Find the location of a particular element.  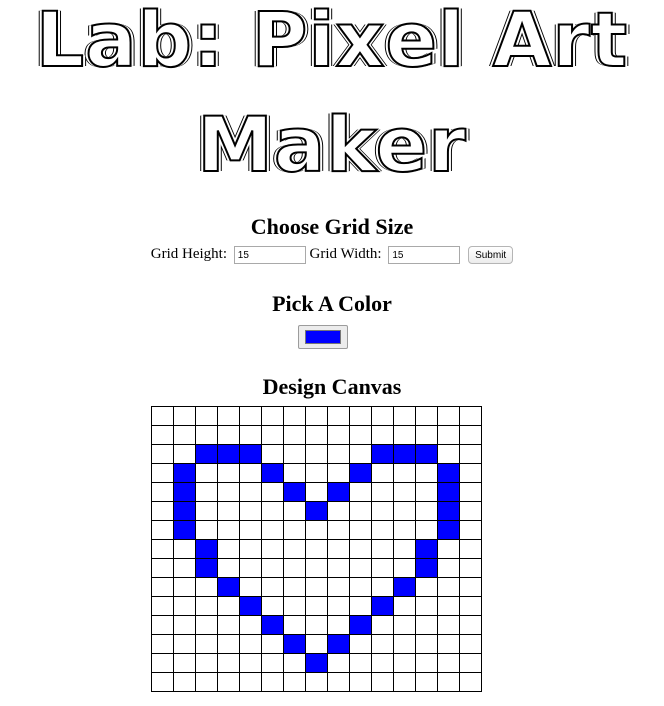

color-picker is located at coordinates (323, 337).